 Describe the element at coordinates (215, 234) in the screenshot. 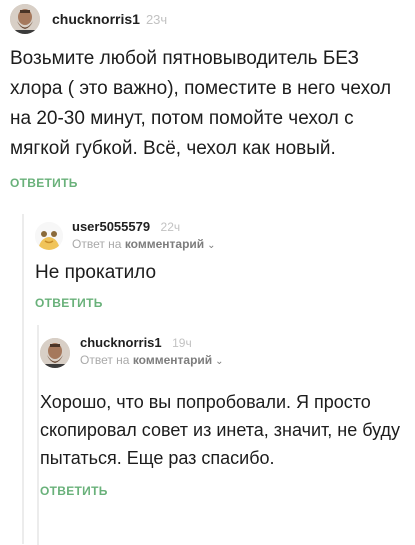

I see `comment-header: user5055579 22ч Ответ на комментарий ⌄` at that location.